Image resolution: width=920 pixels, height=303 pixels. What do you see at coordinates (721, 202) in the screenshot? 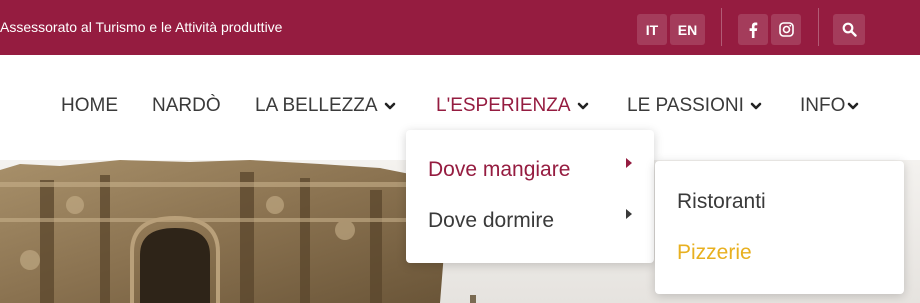
I see `subsubmenu-item-ristoranti: Ristoranti` at bounding box center [721, 202].